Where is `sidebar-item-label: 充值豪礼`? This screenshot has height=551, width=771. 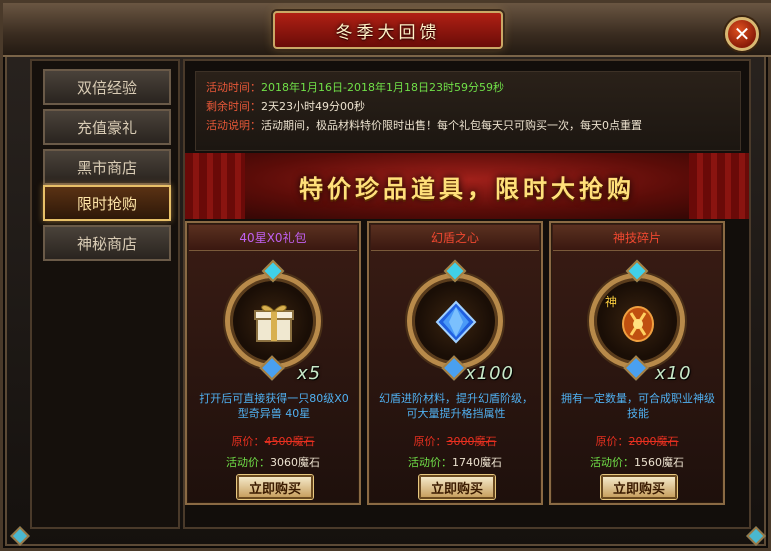
sidebar-item-label: 充值豪礼 is located at coordinates (106, 127).